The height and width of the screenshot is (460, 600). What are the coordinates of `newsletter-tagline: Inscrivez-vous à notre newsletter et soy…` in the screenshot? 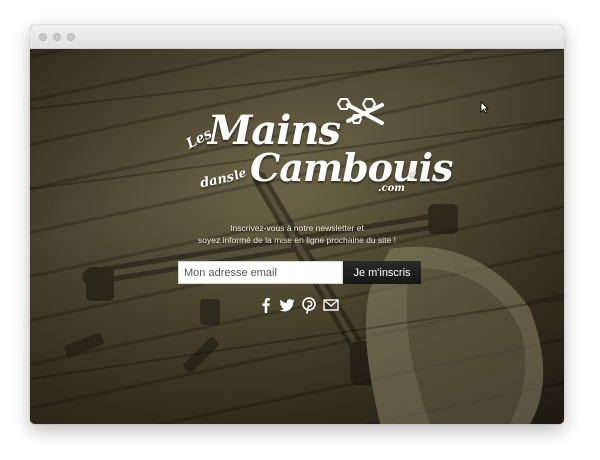 It's located at (297, 234).